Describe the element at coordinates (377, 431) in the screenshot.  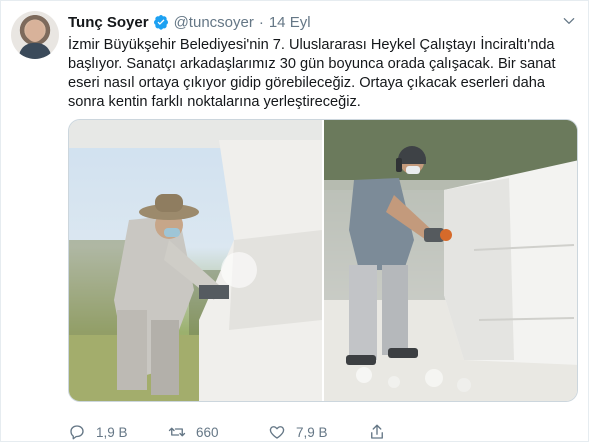
I see `share-icon` at that location.